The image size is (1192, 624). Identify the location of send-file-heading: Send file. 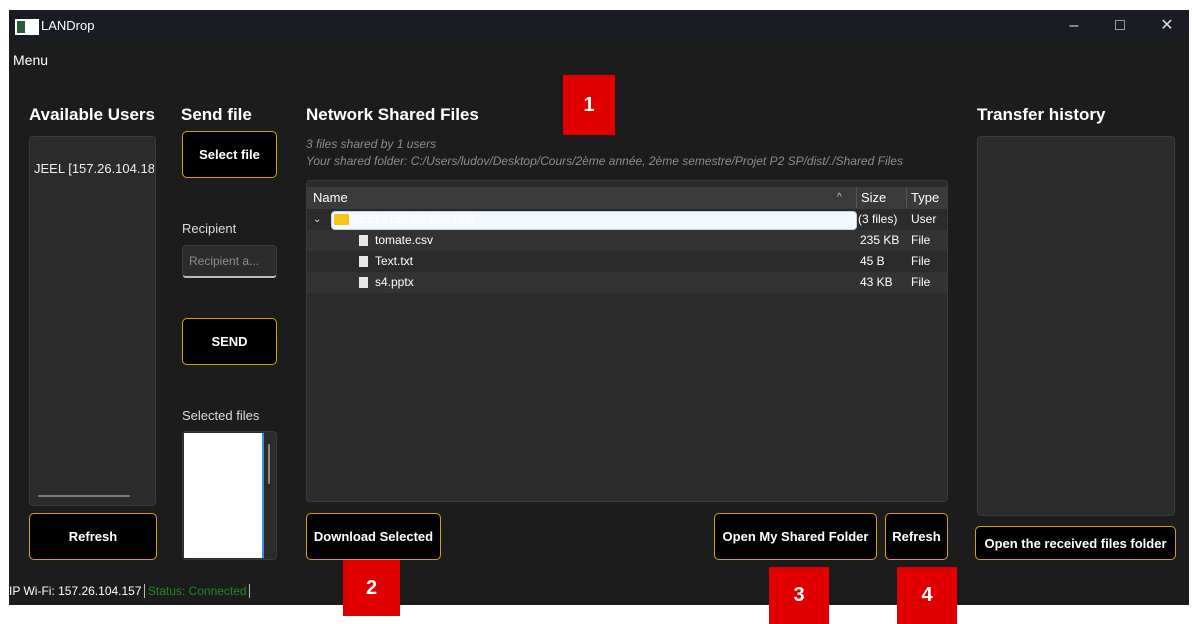
(216, 114).